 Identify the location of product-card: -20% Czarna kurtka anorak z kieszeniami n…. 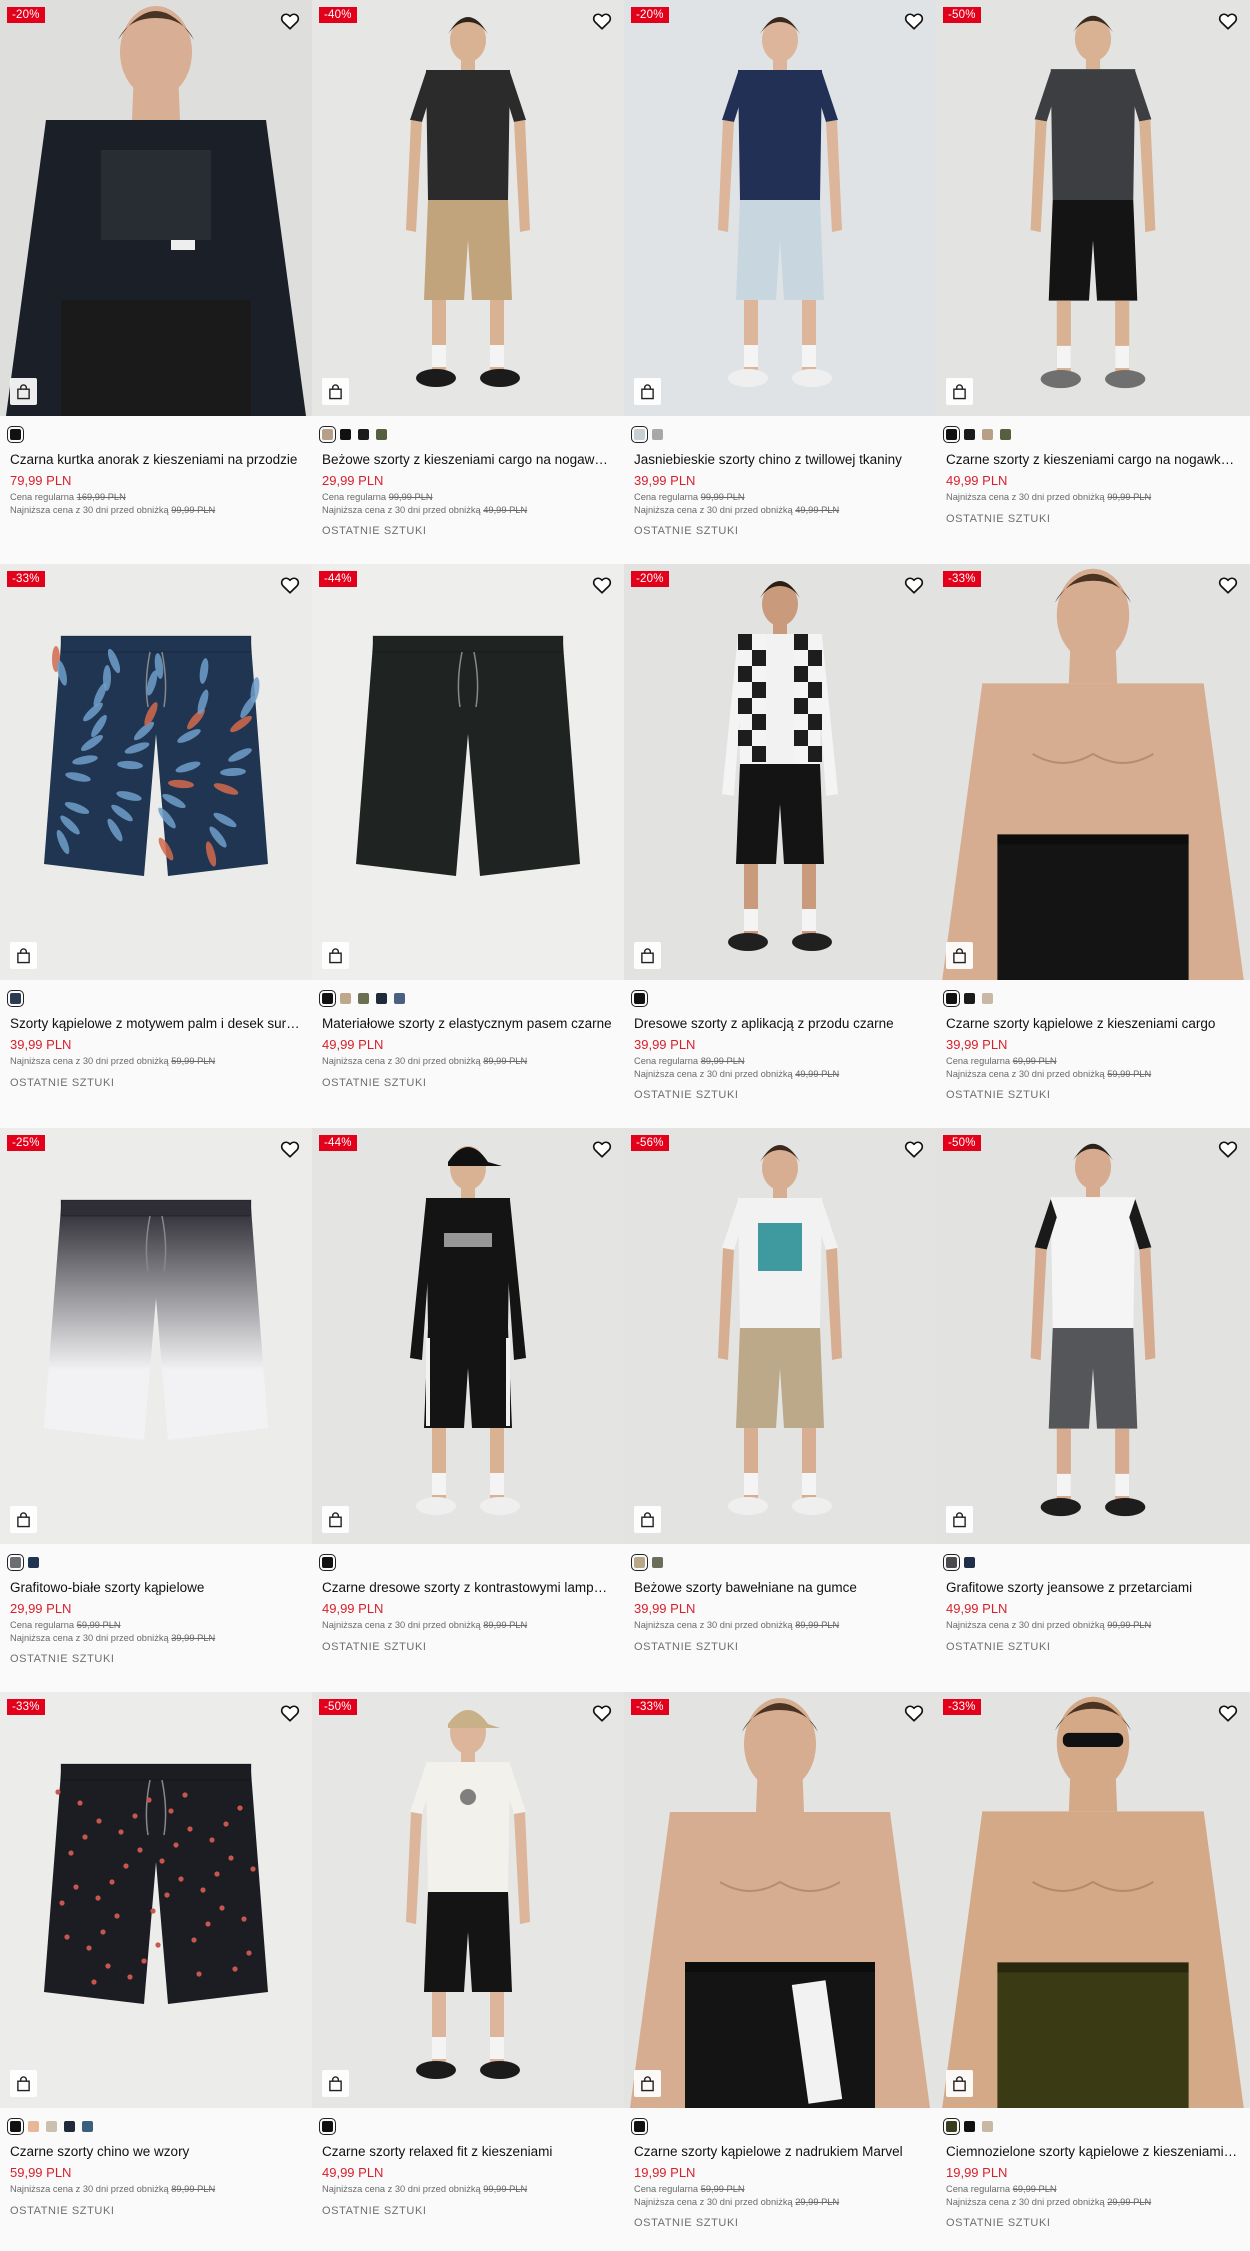
(156, 282).